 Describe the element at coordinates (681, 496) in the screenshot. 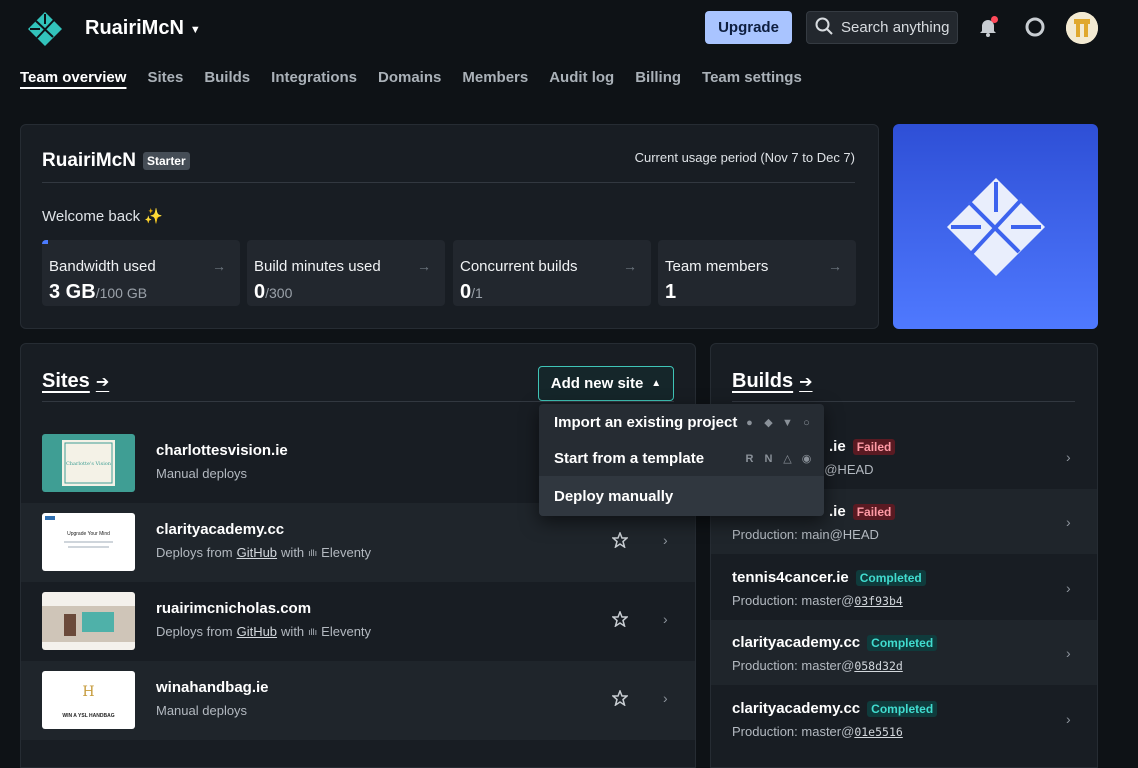

I see `menu-item-deploy-manually: Deploy manually` at that location.